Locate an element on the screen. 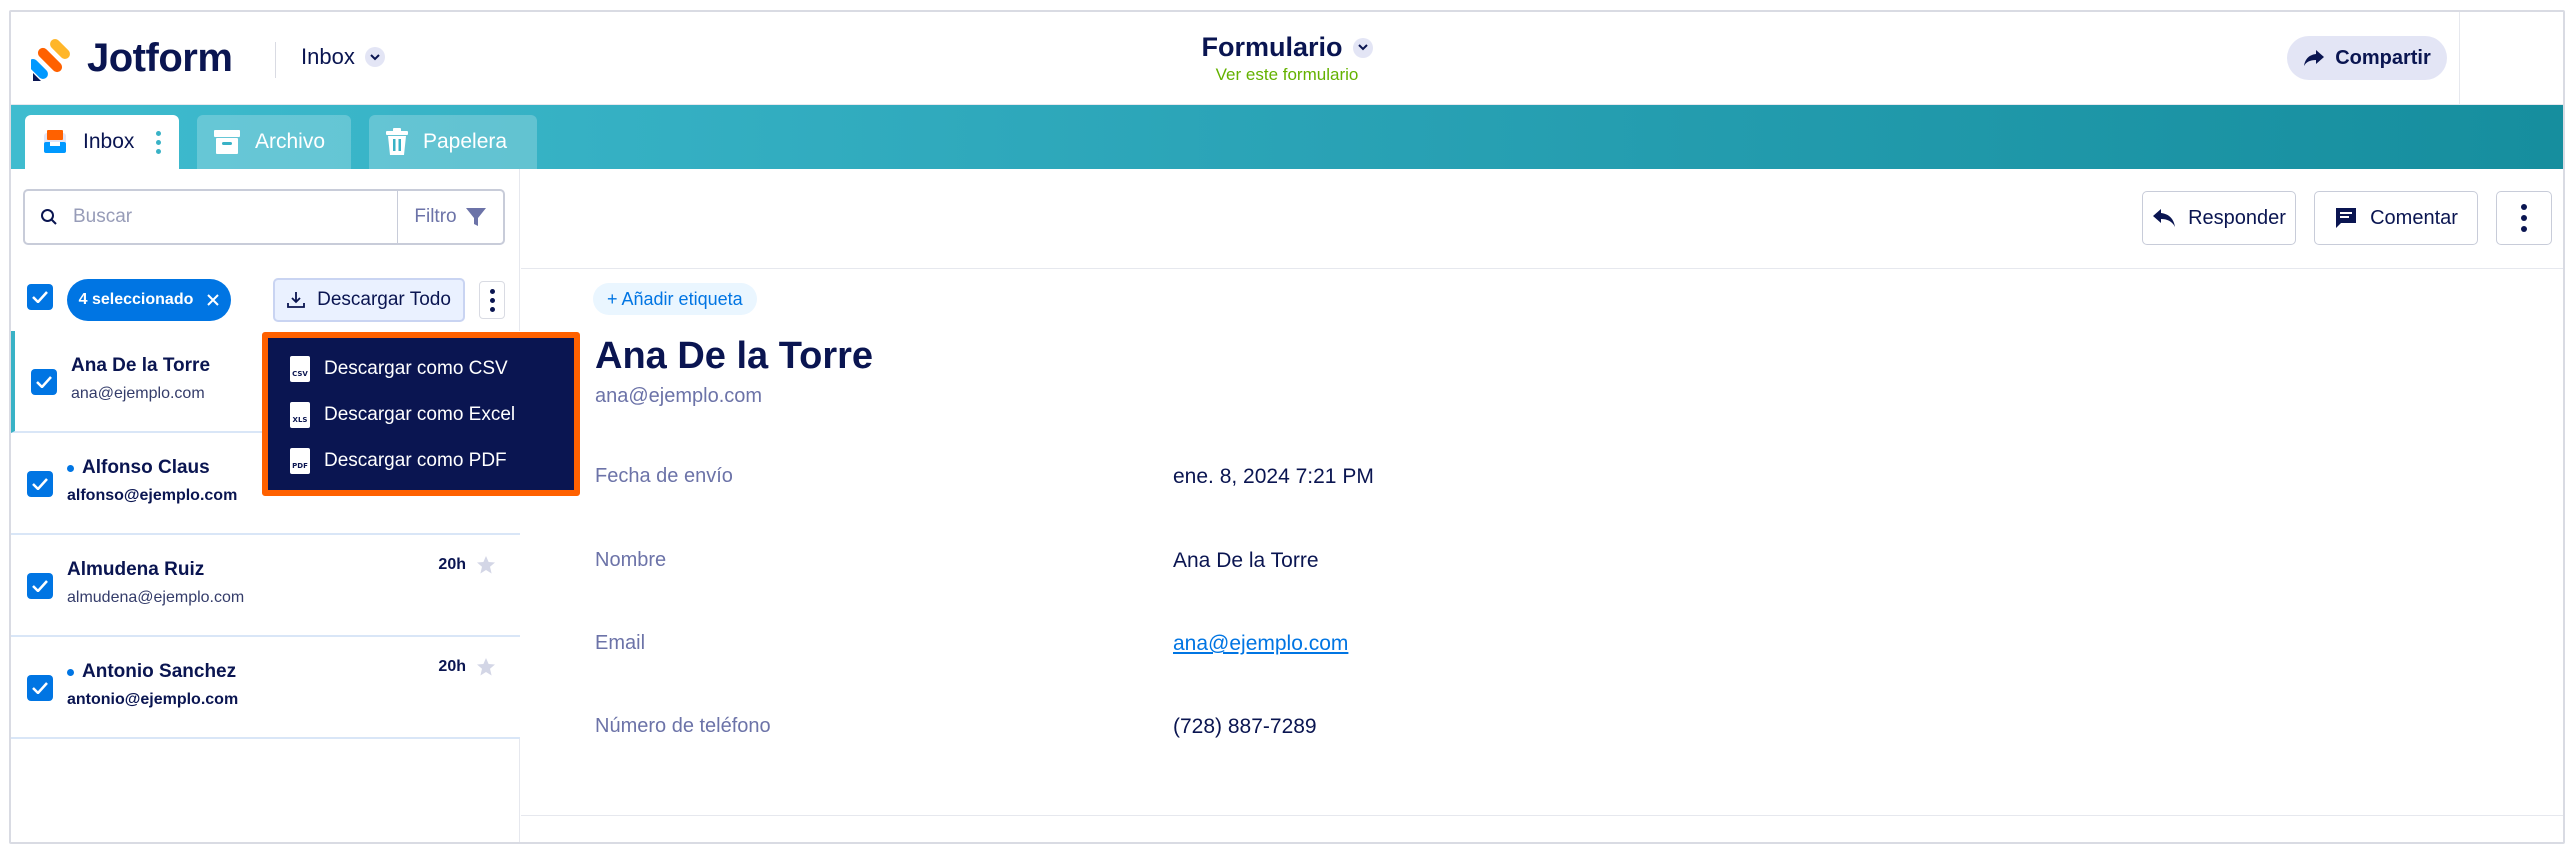 The image size is (2576, 849). tab-archive: Archivo is located at coordinates (274, 142).